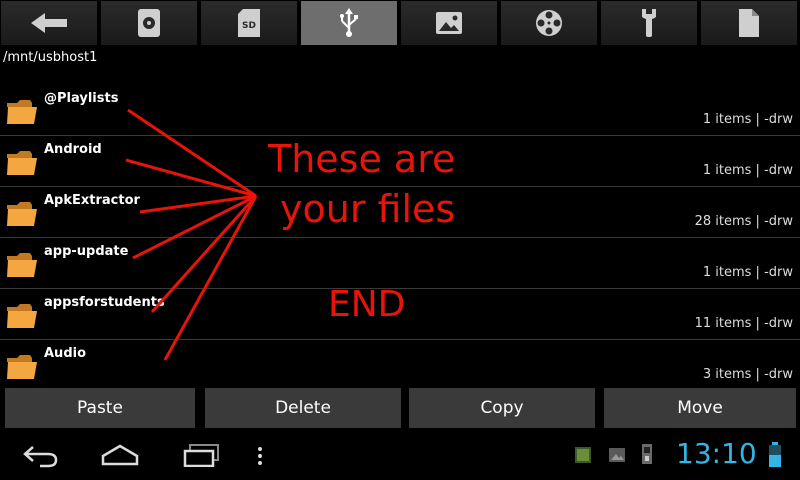 The width and height of the screenshot is (800, 480). I want to click on sd-card-label: SD, so click(249, 26).